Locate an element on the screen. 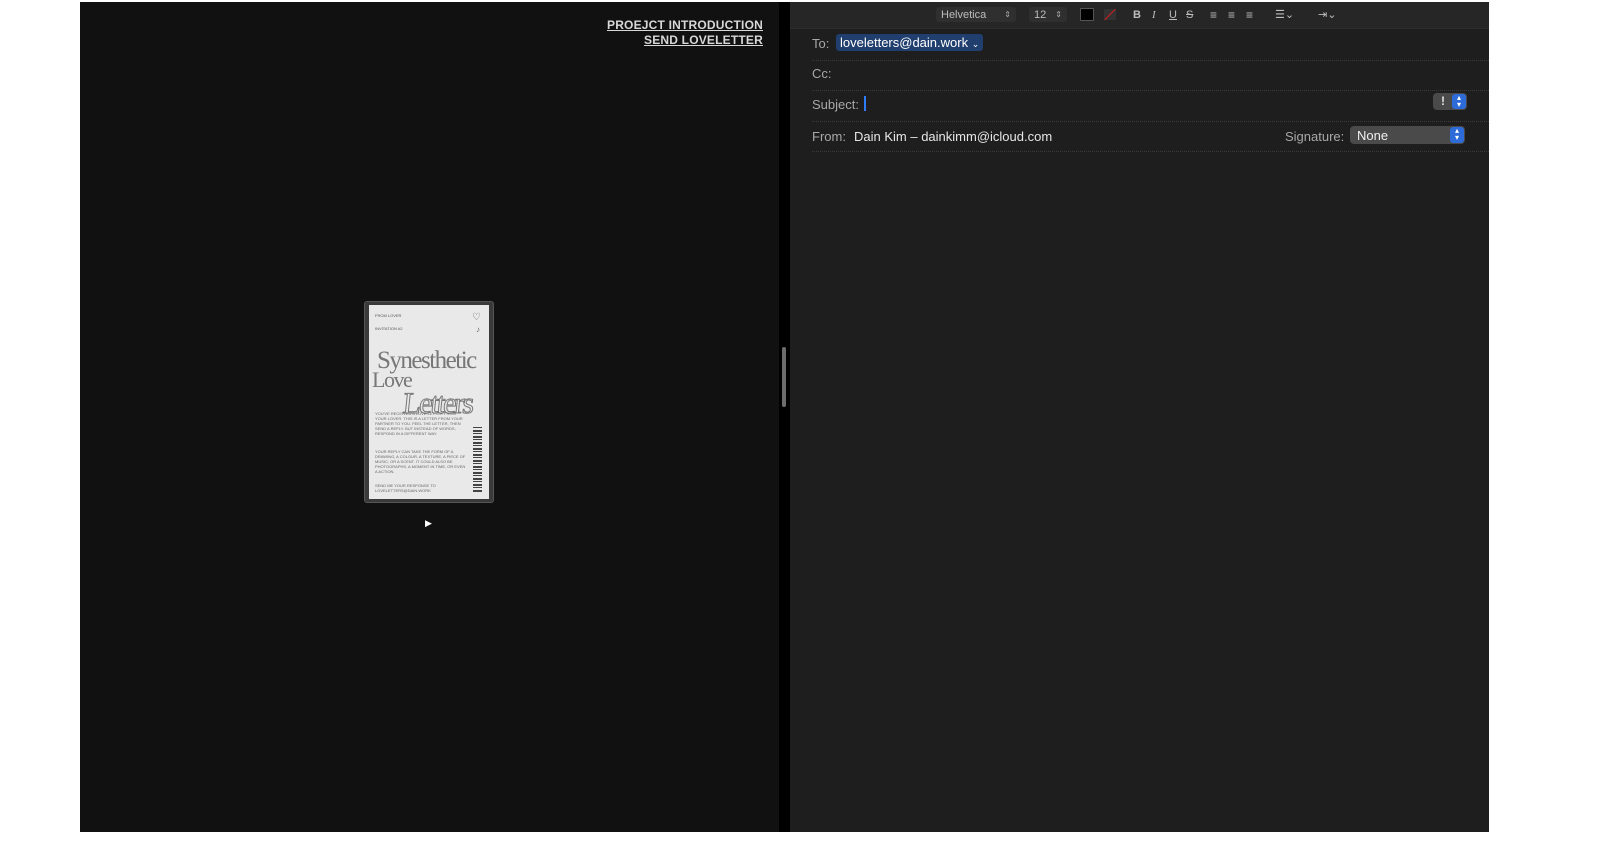 The image size is (1600, 853). text-caret is located at coordinates (865, 103).